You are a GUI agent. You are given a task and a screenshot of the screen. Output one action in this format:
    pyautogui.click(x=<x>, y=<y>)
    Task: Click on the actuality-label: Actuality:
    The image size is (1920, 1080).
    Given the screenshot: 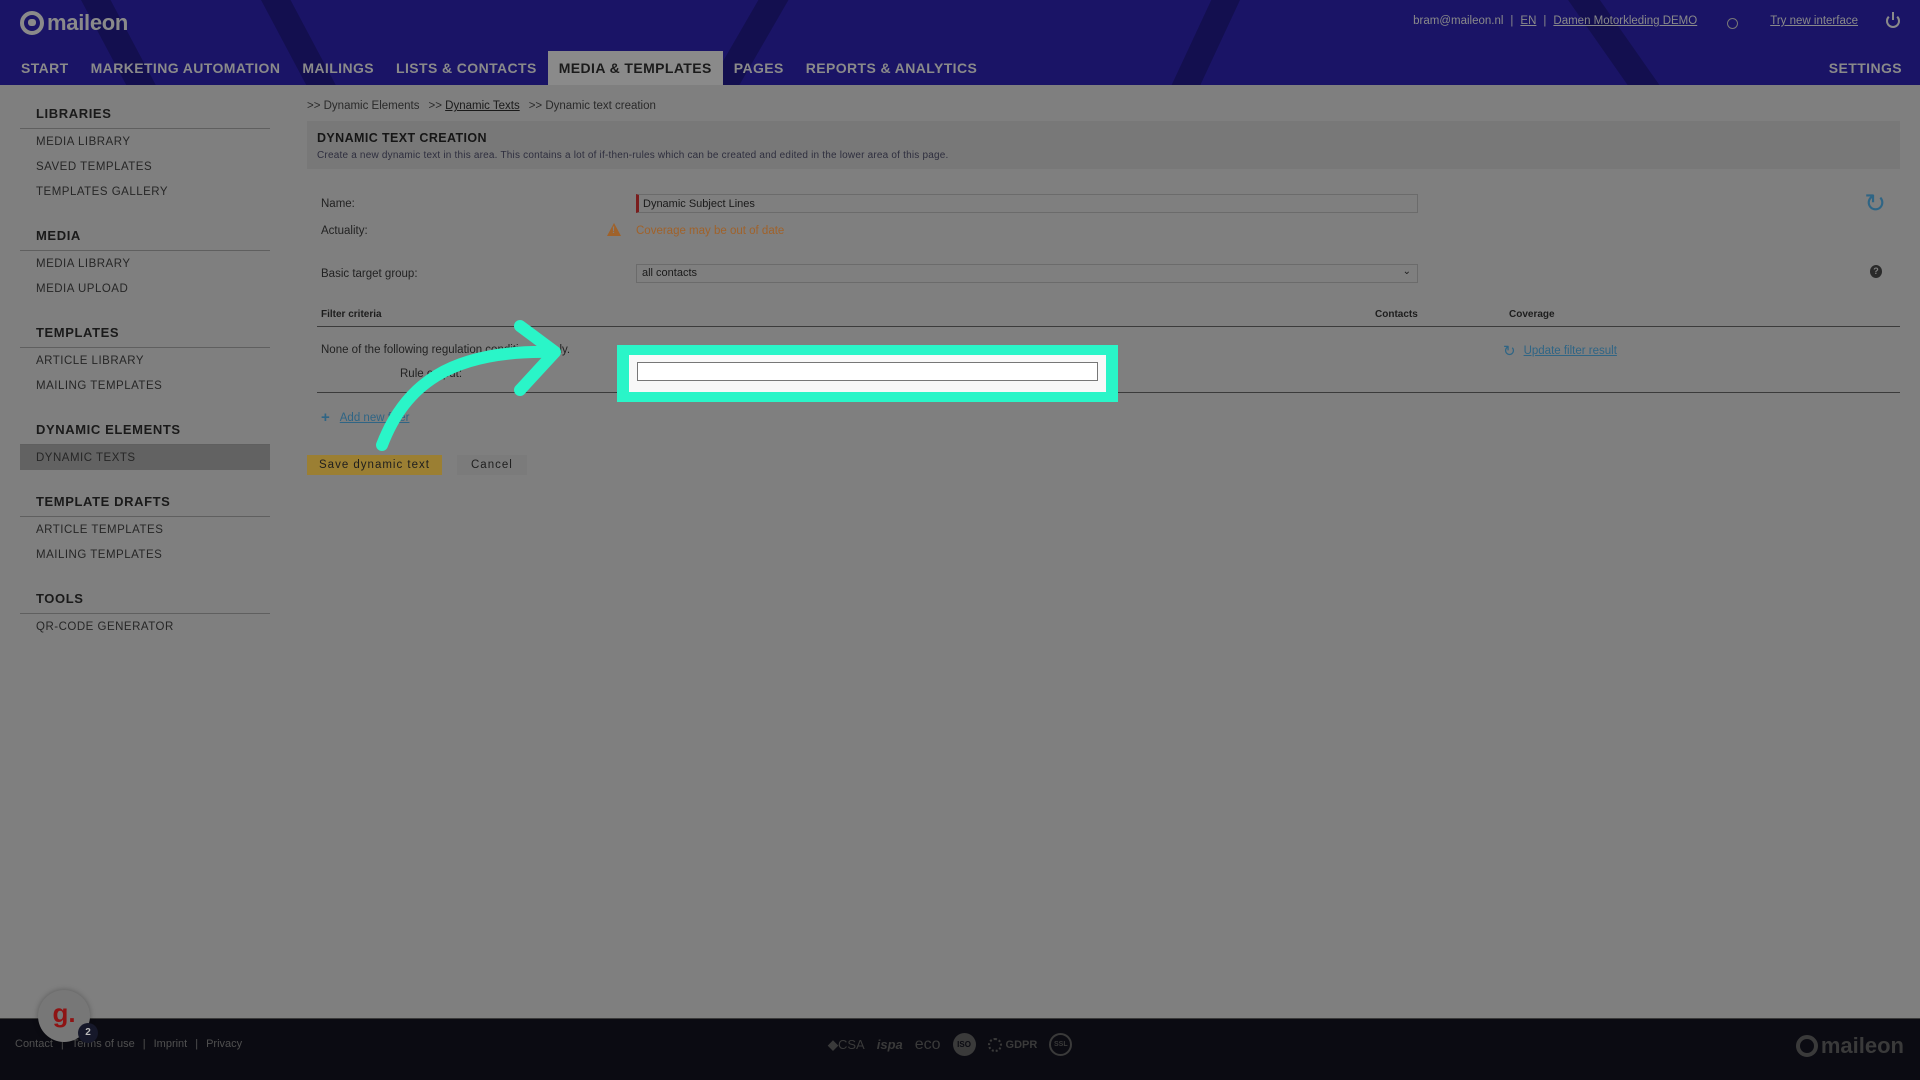 What is the action you would take?
    pyautogui.click(x=344, y=231)
    